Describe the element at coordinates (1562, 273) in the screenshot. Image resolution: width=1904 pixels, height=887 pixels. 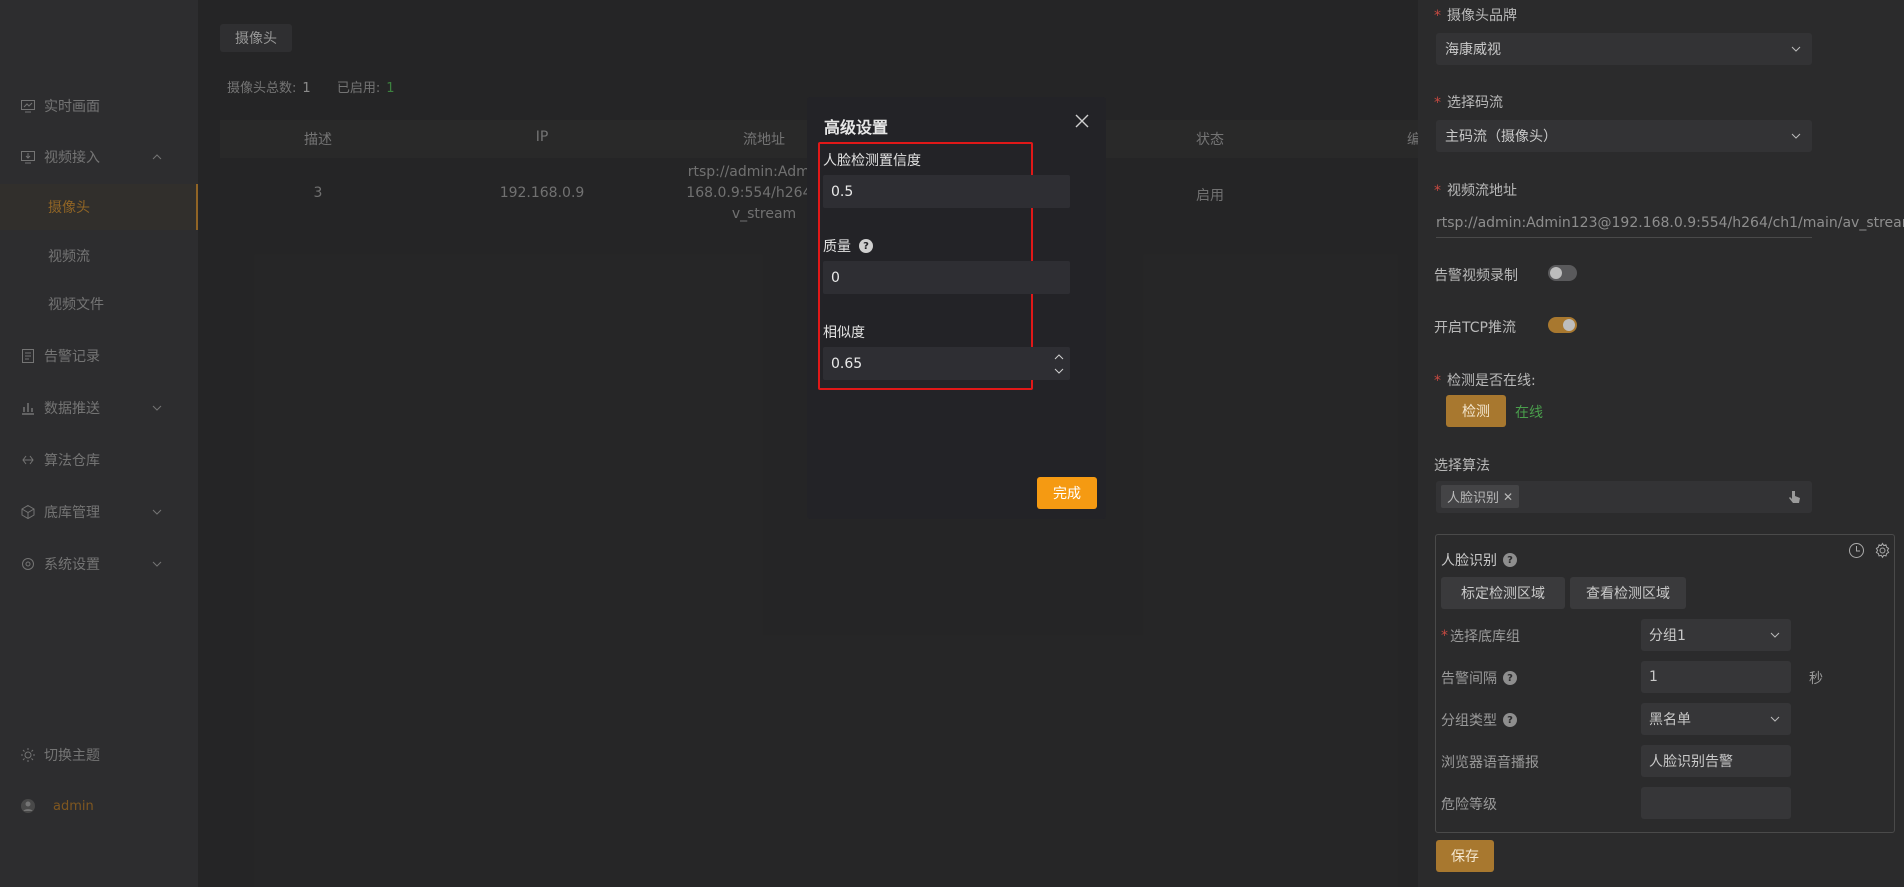
I see `alarm-record-toggle` at that location.